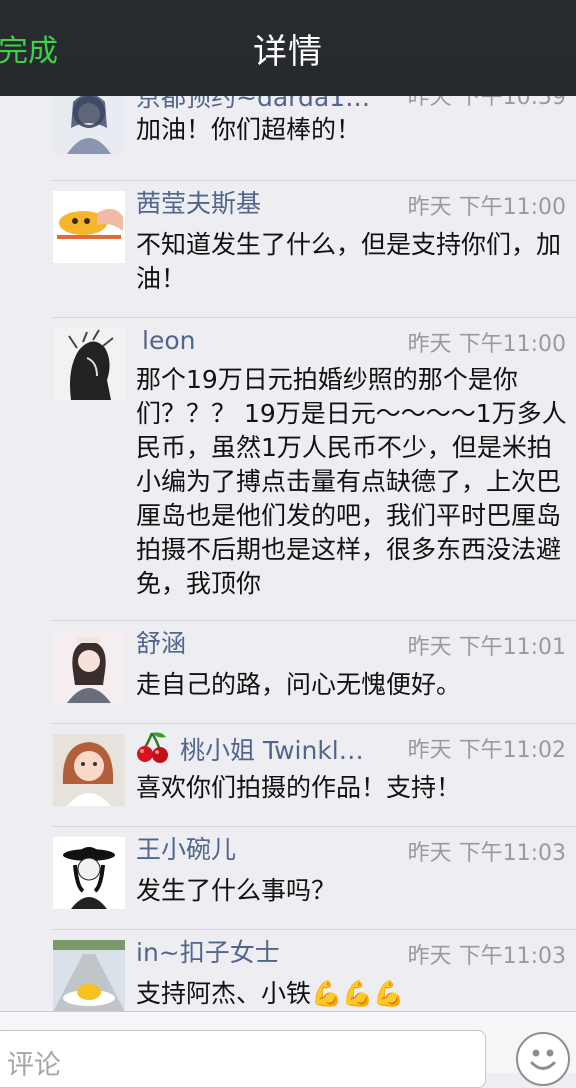 The width and height of the screenshot is (576, 1088). I want to click on comment-author: in~扣子女士, so click(208, 953).